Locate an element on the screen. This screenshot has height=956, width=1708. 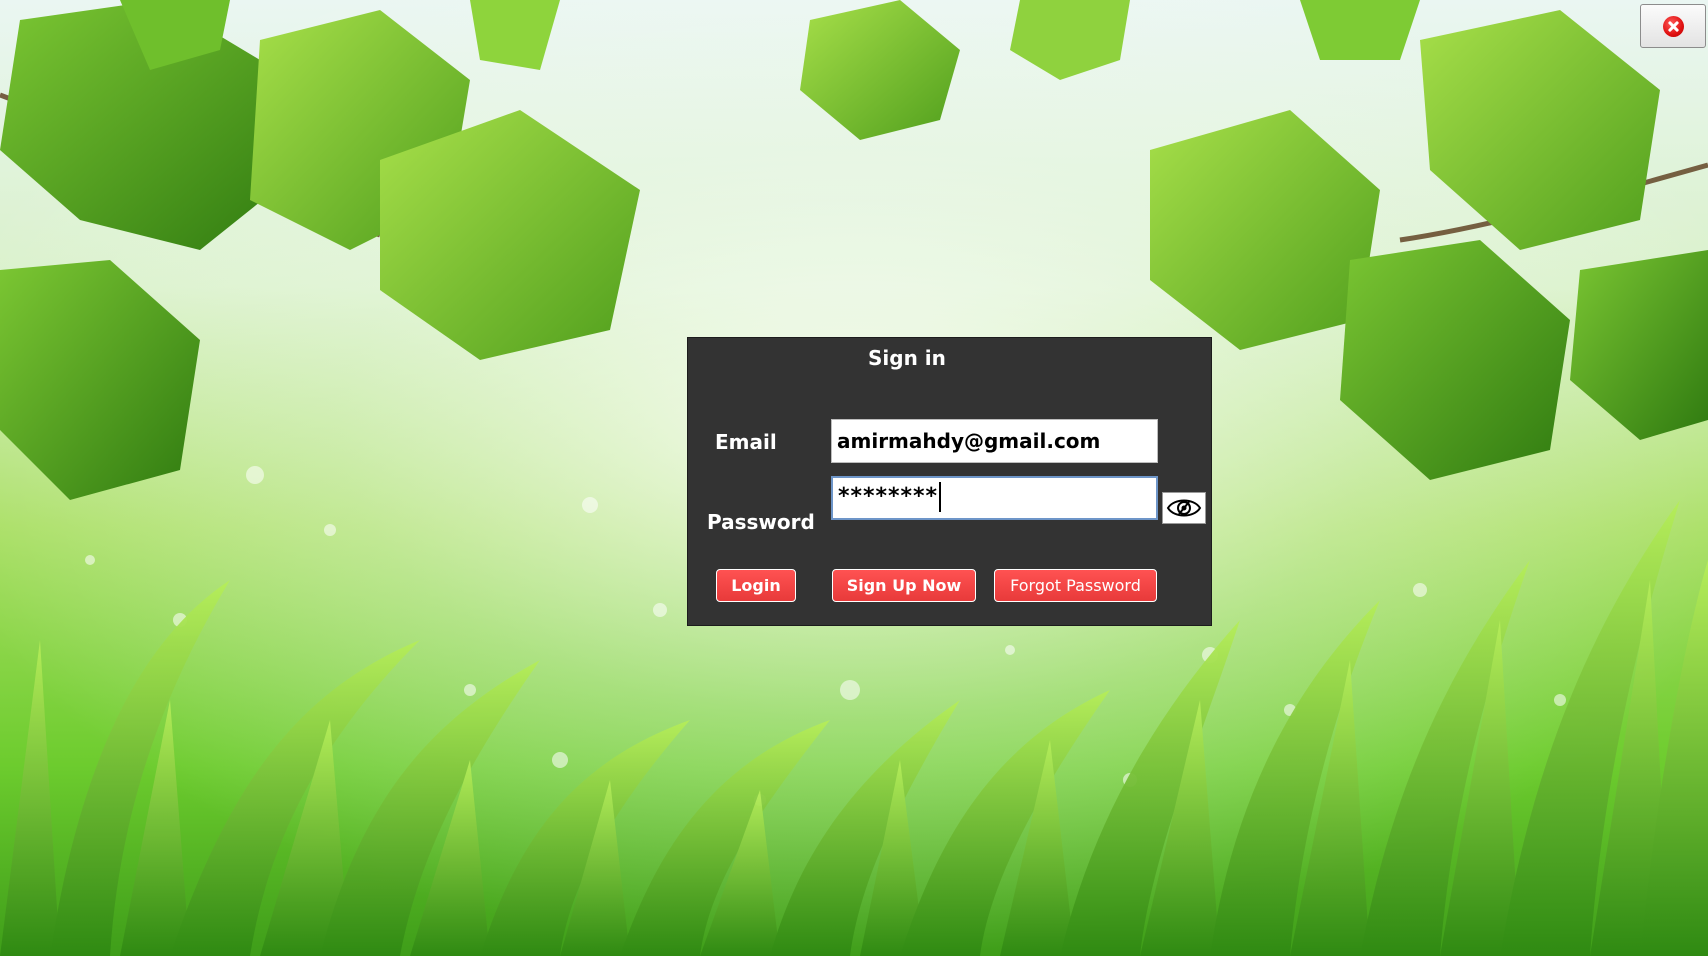
eye-icon is located at coordinates (1184, 508).